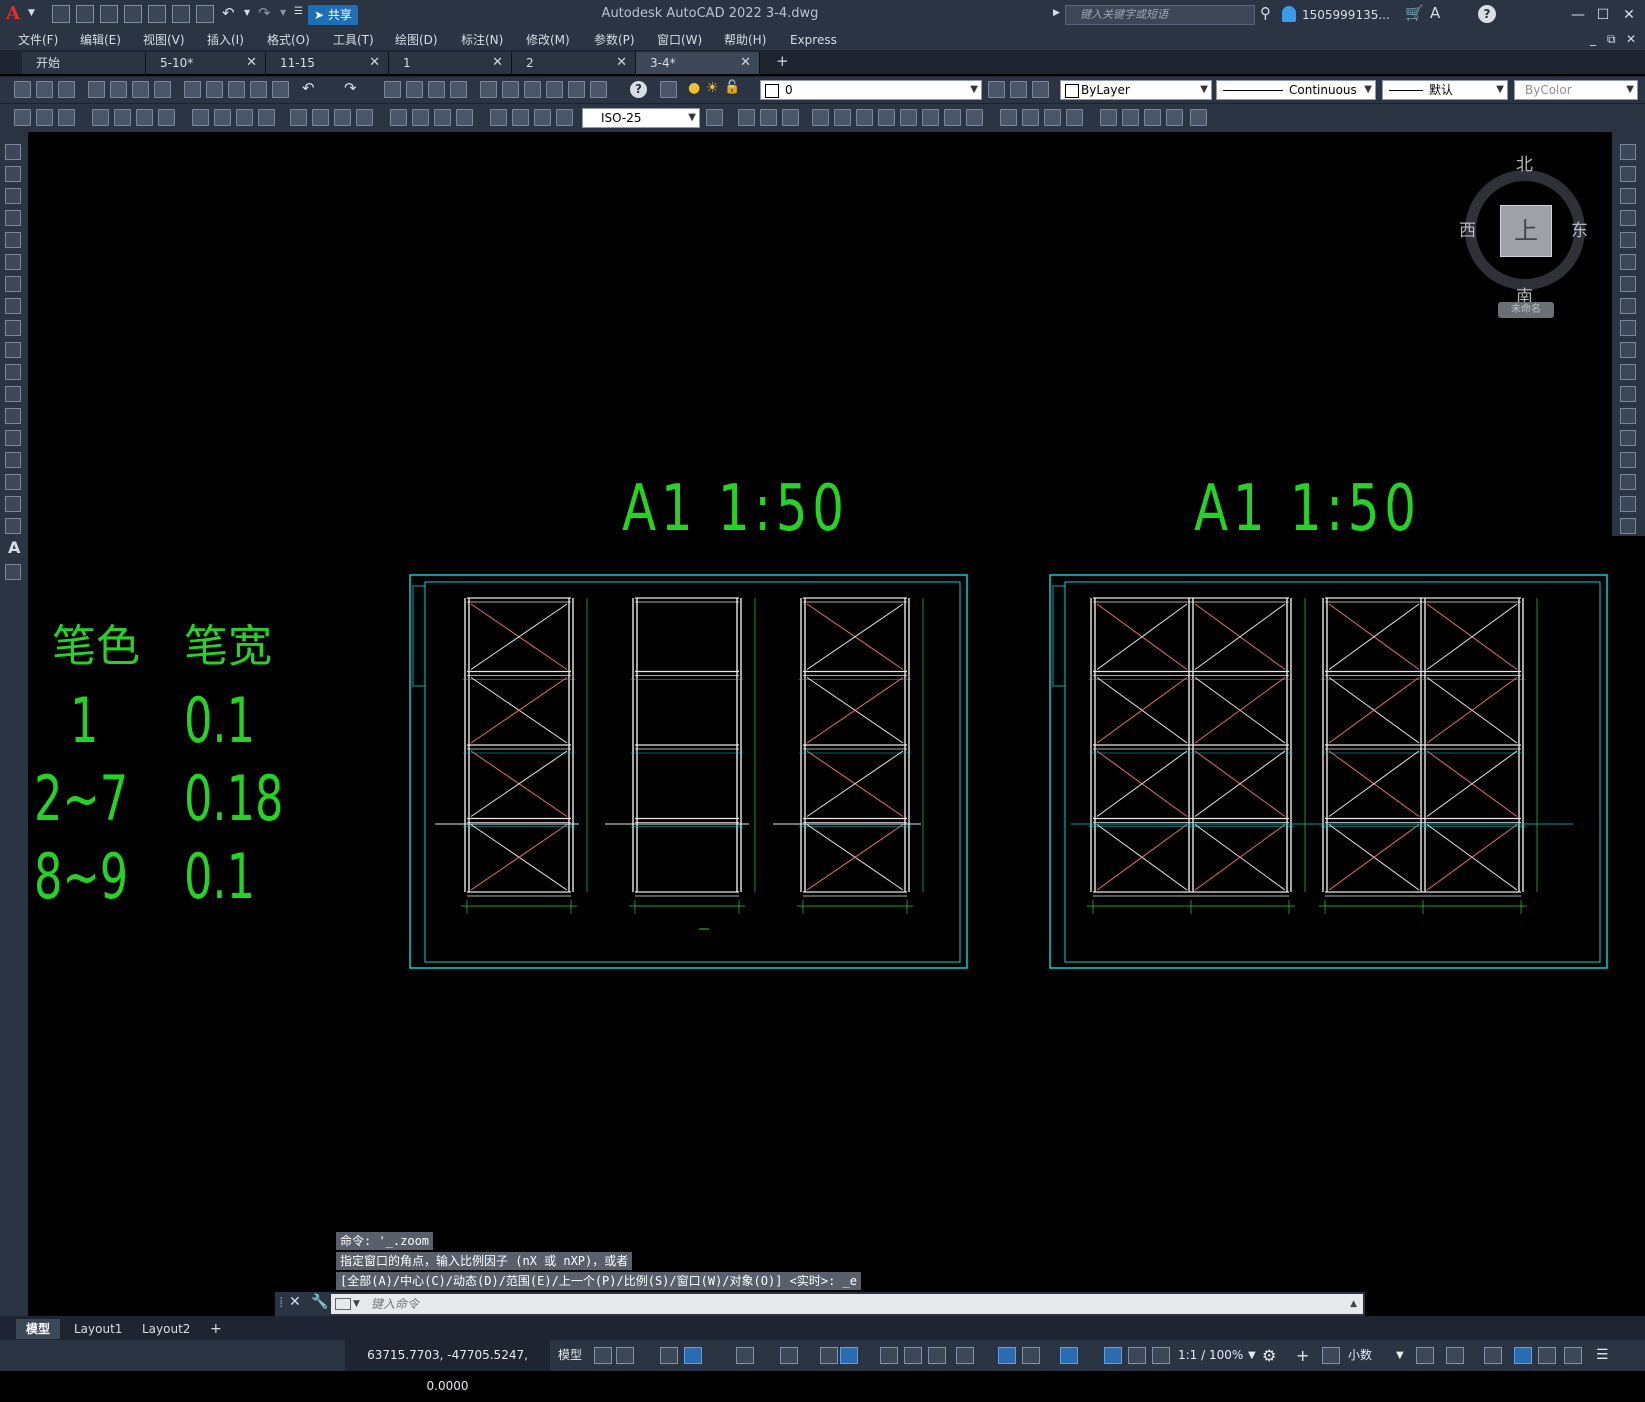 Image resolution: width=1645 pixels, height=1402 pixels. What do you see at coordinates (1198, 117) in the screenshot?
I see `overkill-icon` at bounding box center [1198, 117].